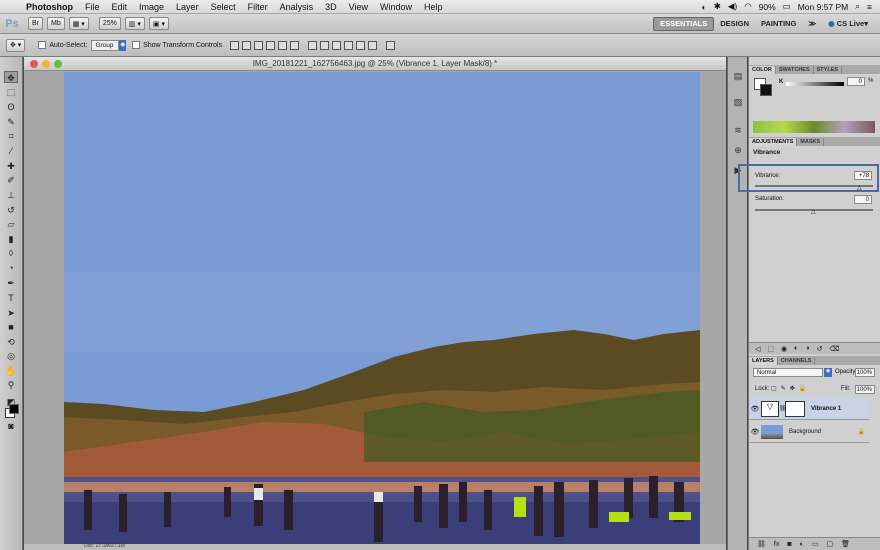 The height and width of the screenshot is (550, 880). Describe the element at coordinates (396, 7) in the screenshot. I see `menu-window: Window` at that location.